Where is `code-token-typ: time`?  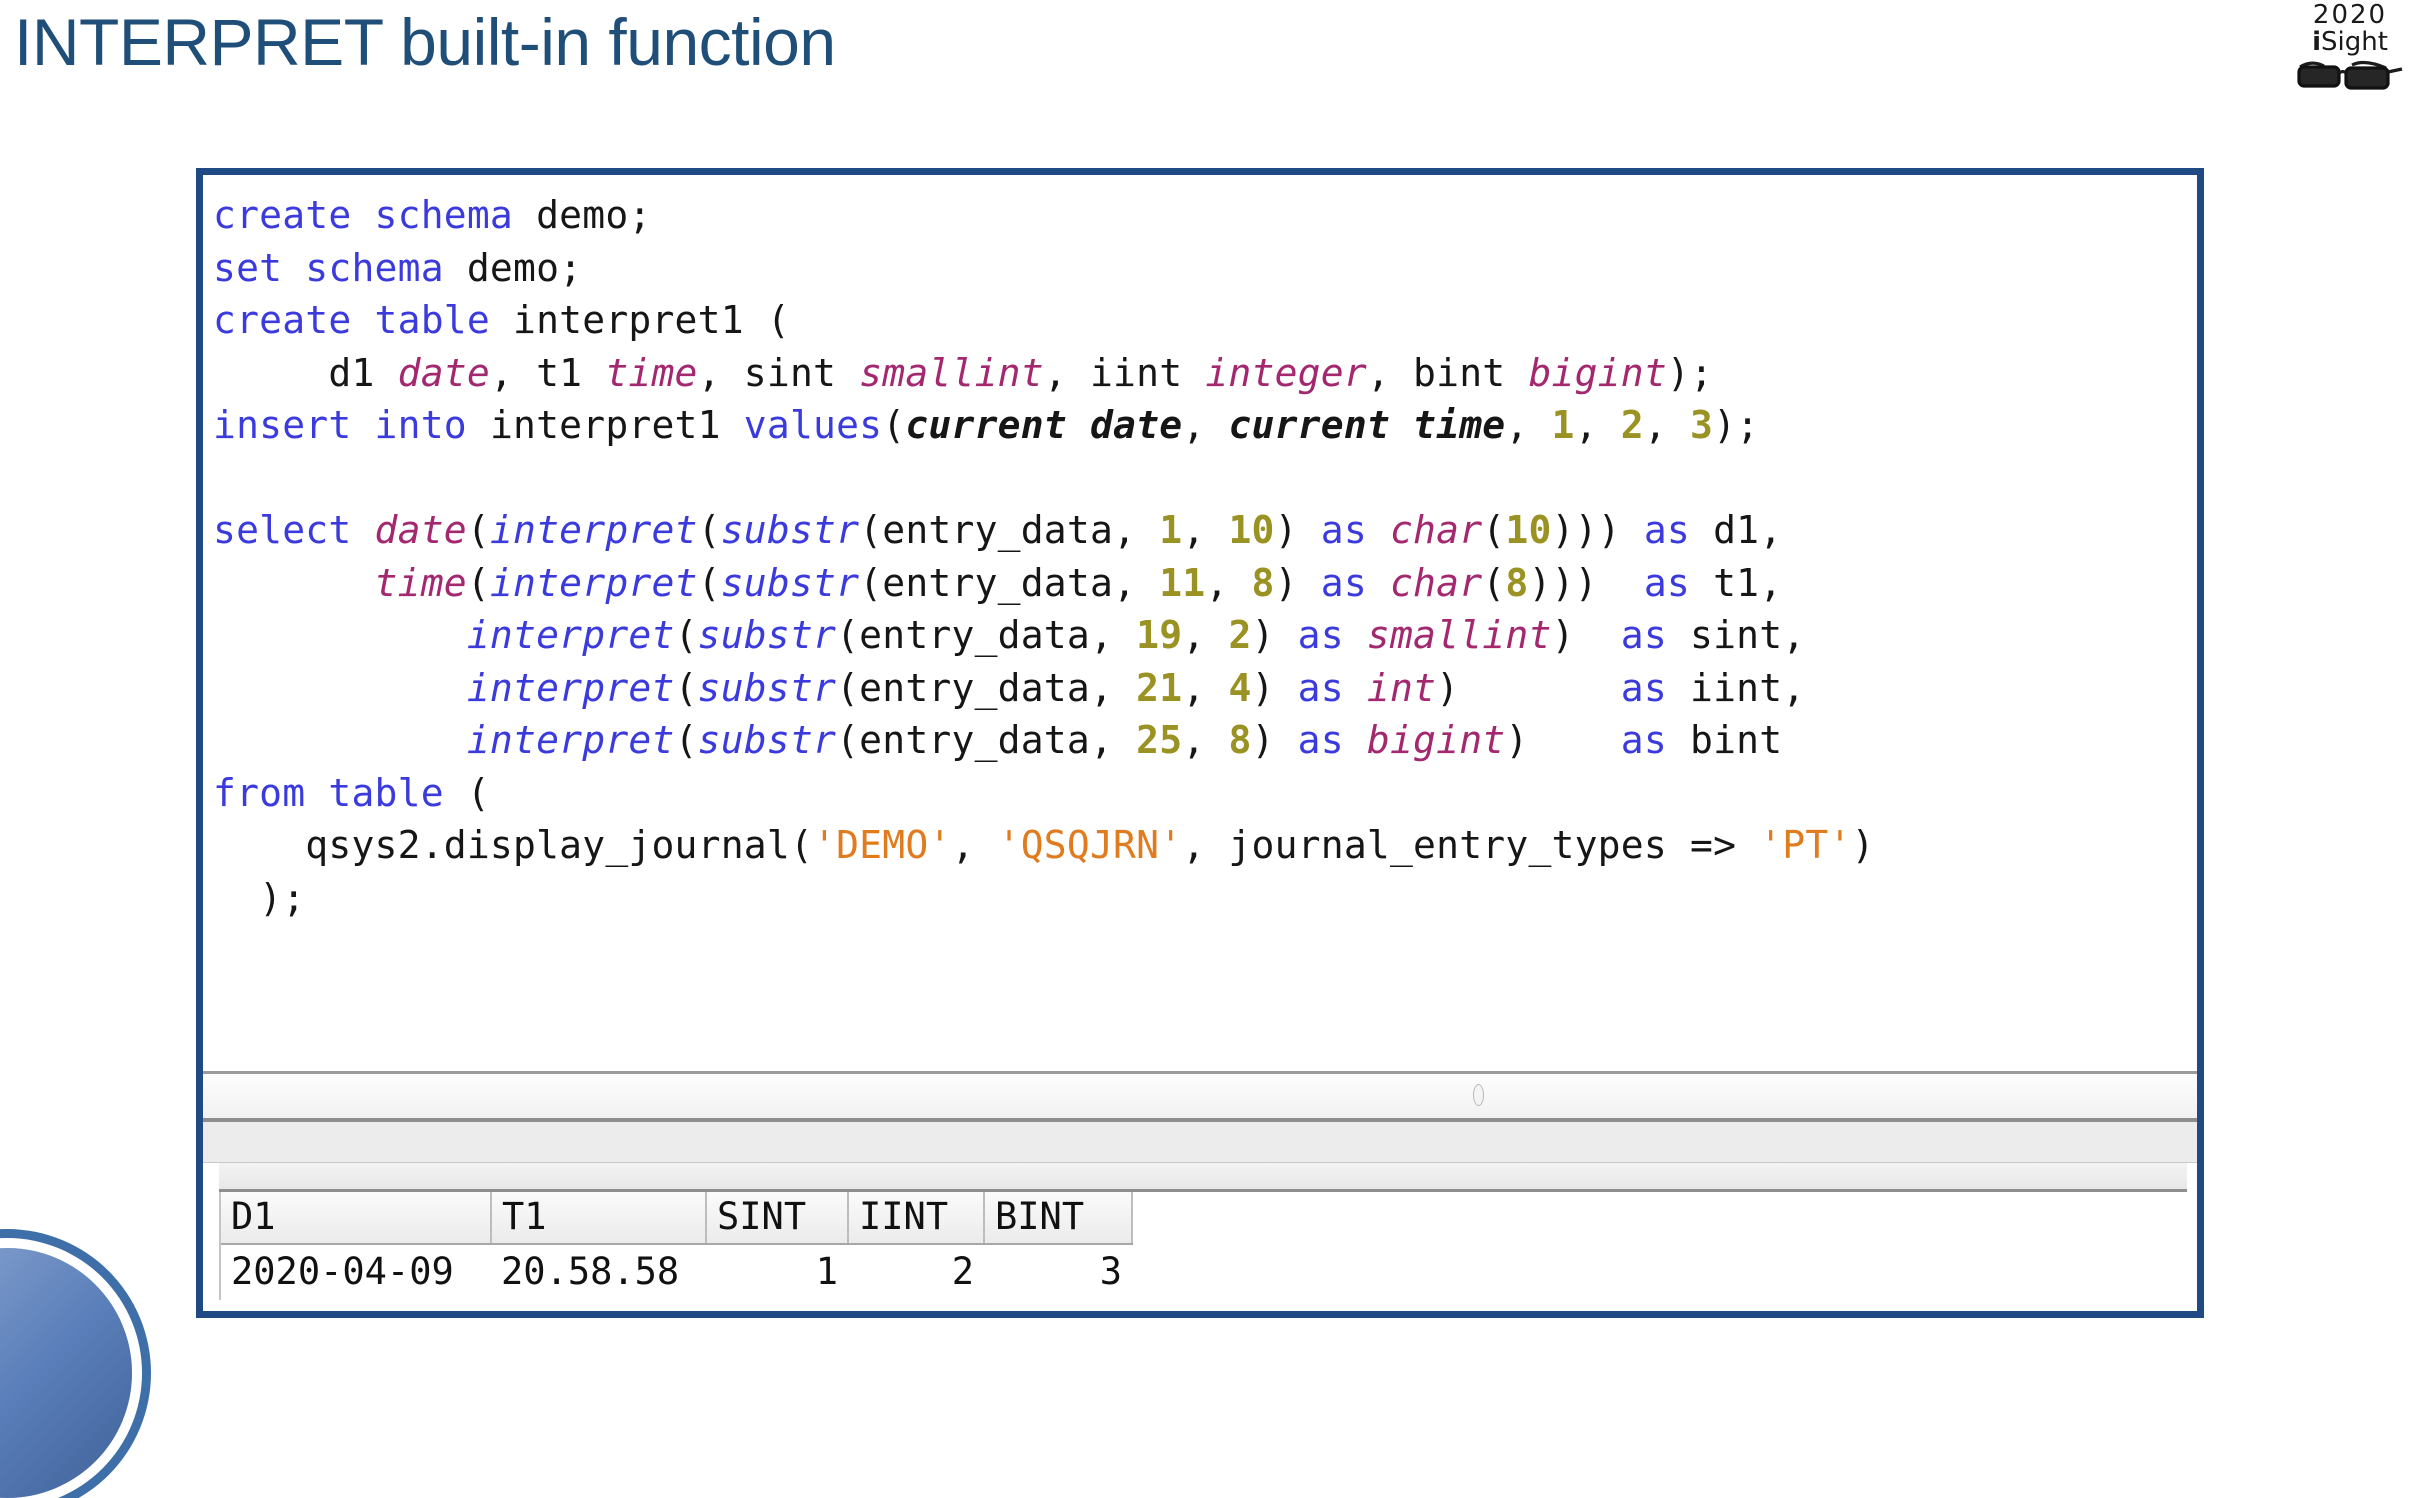
code-token-typ: time is located at coordinates (651, 372).